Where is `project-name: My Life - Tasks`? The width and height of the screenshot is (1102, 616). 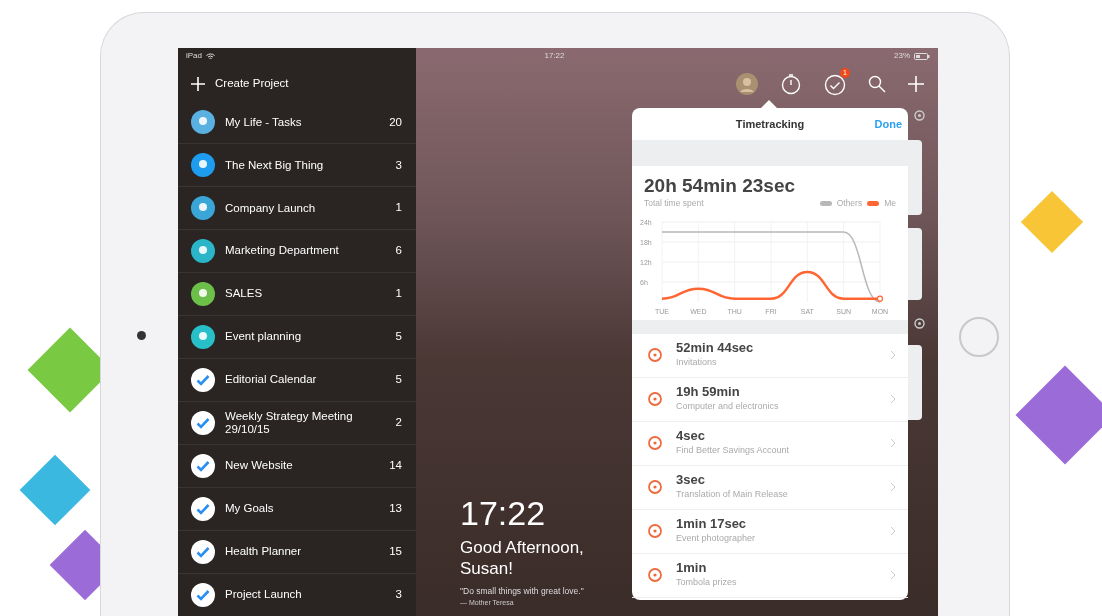 project-name: My Life - Tasks is located at coordinates (264, 122).